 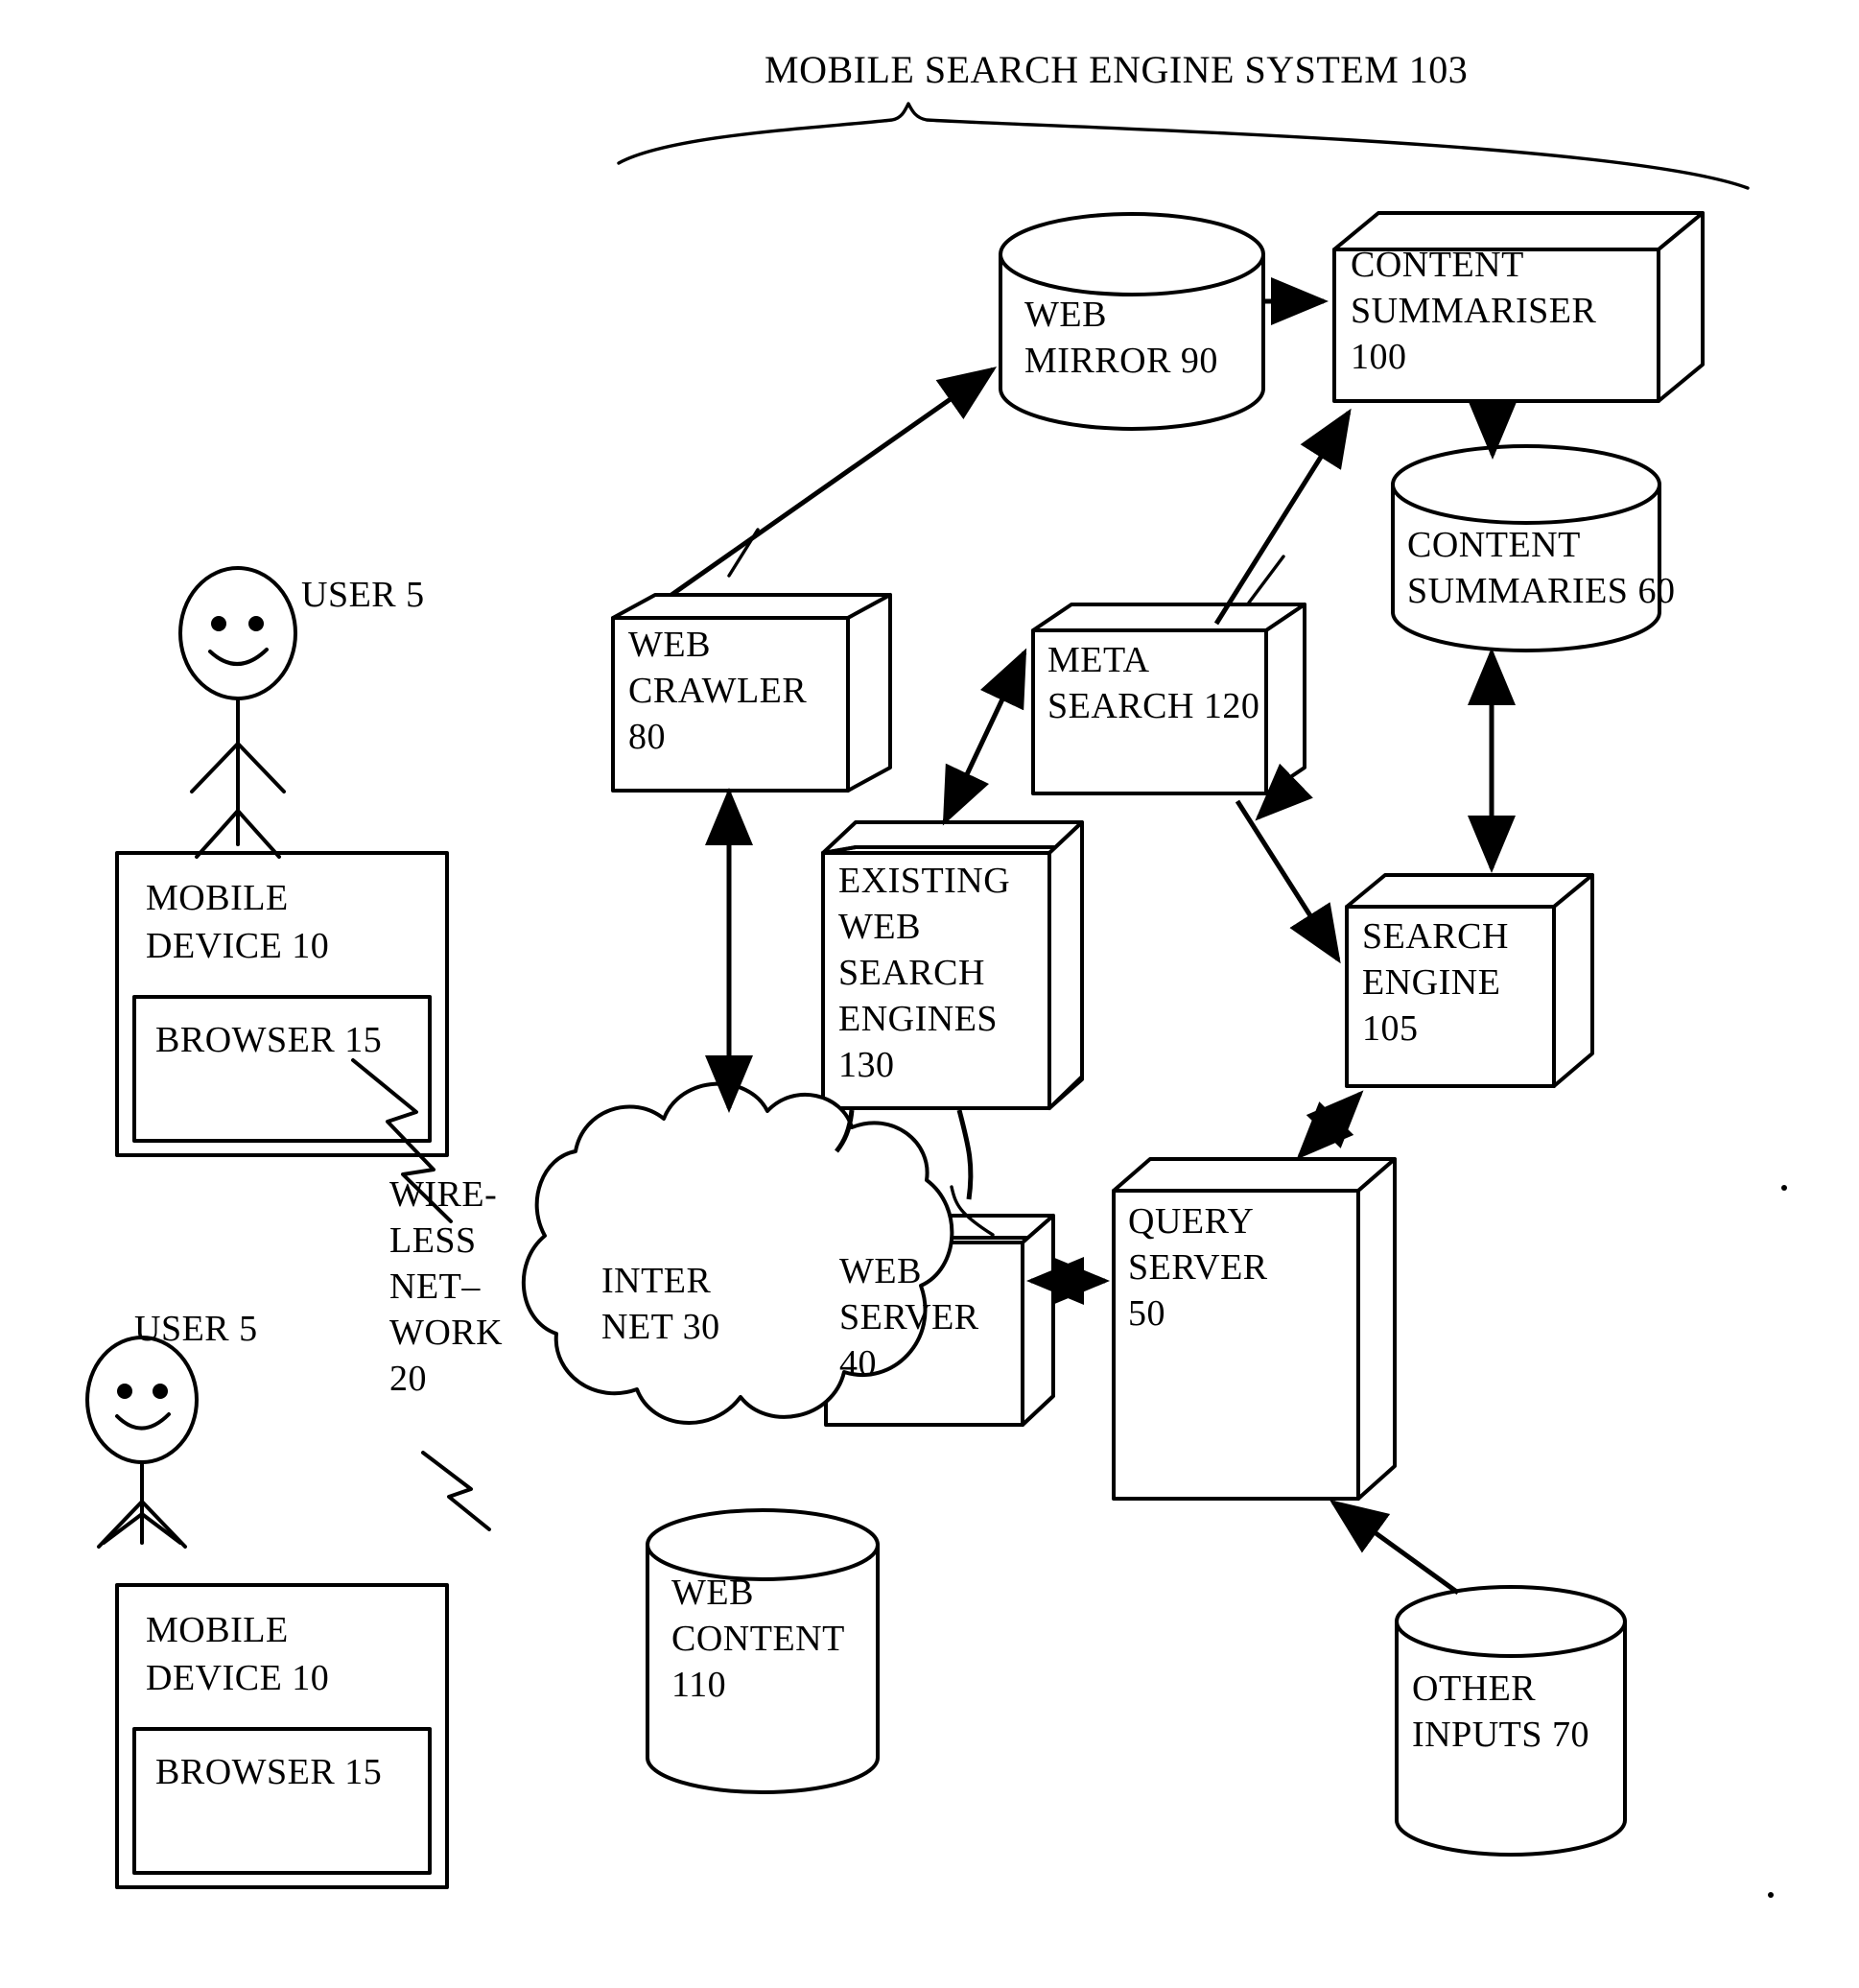 What do you see at coordinates (408, 1379) in the screenshot?
I see `wireless-network-line5: 20` at bounding box center [408, 1379].